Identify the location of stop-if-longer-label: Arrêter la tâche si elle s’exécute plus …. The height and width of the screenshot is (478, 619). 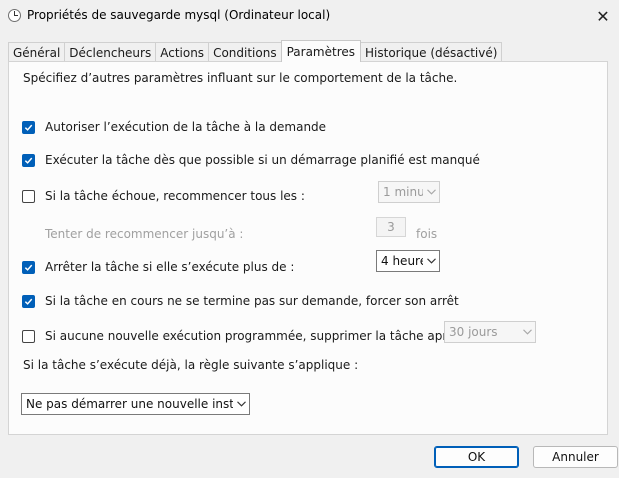
(169, 267).